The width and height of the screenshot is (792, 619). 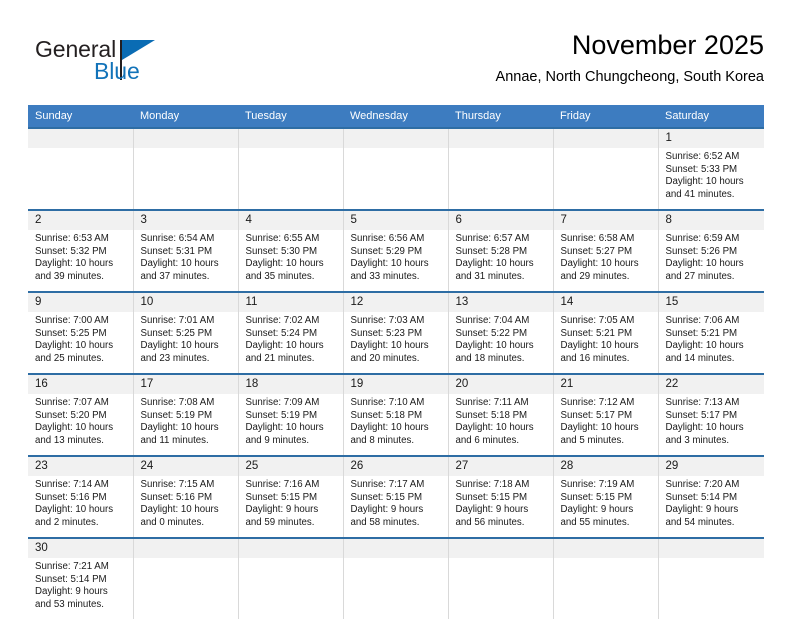 What do you see at coordinates (72, 238) in the screenshot?
I see `sunrise-text: Sunrise: 6:53 AM` at bounding box center [72, 238].